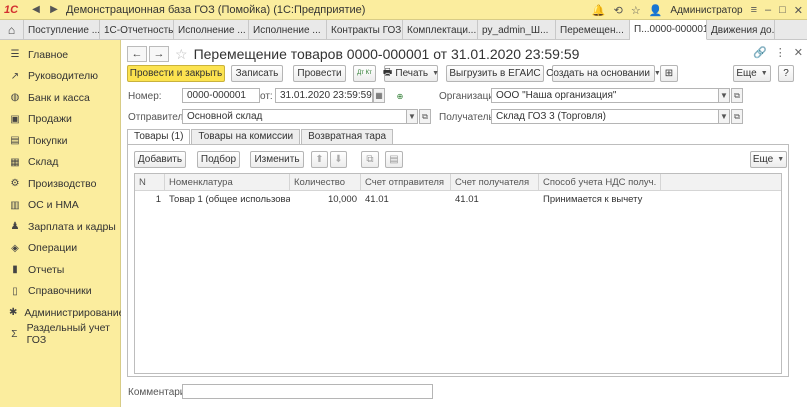  What do you see at coordinates (618, 10) in the screenshot?
I see `history-icon: ⟲` at bounding box center [618, 10].